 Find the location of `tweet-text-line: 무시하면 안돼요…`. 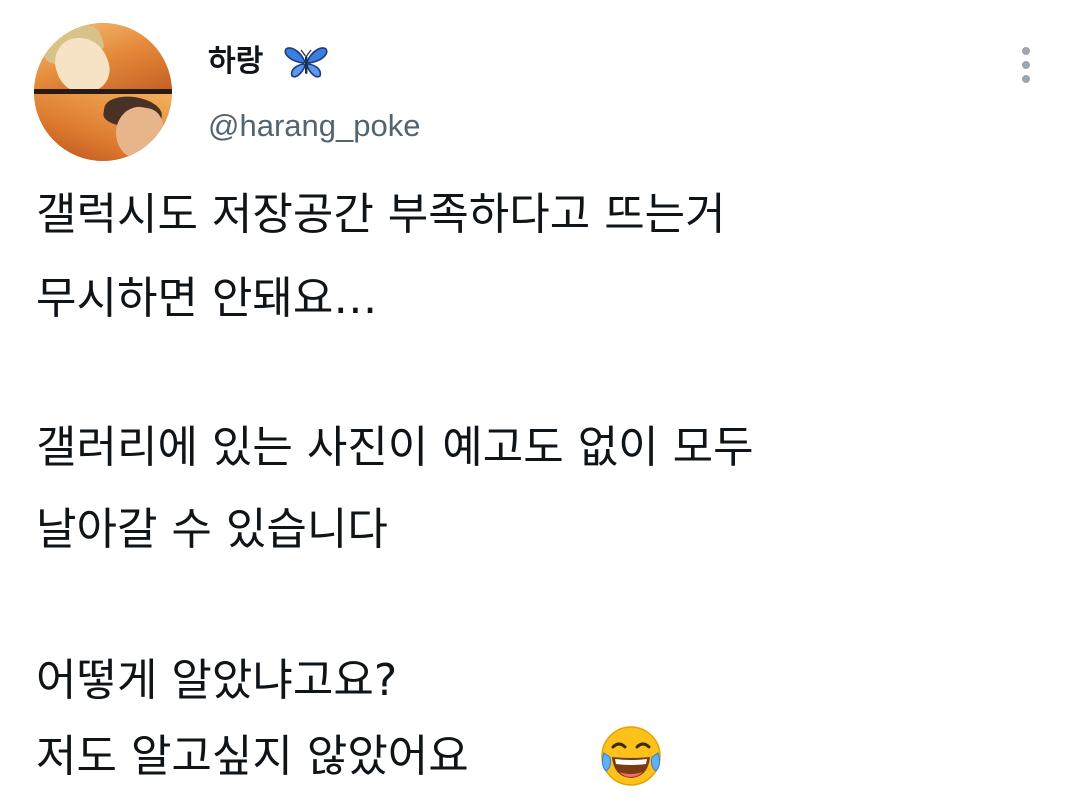

tweet-text-line: 무시하면 안돼요… is located at coordinates (207, 298).